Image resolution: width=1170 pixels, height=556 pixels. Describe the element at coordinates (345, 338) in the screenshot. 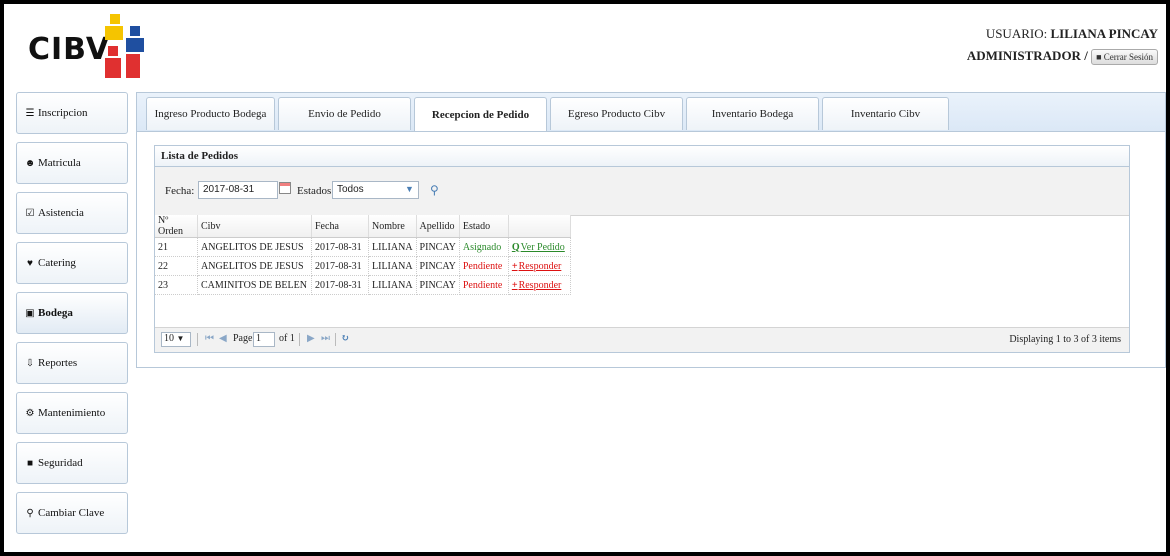

I see `refresh-icon: ↻` at that location.